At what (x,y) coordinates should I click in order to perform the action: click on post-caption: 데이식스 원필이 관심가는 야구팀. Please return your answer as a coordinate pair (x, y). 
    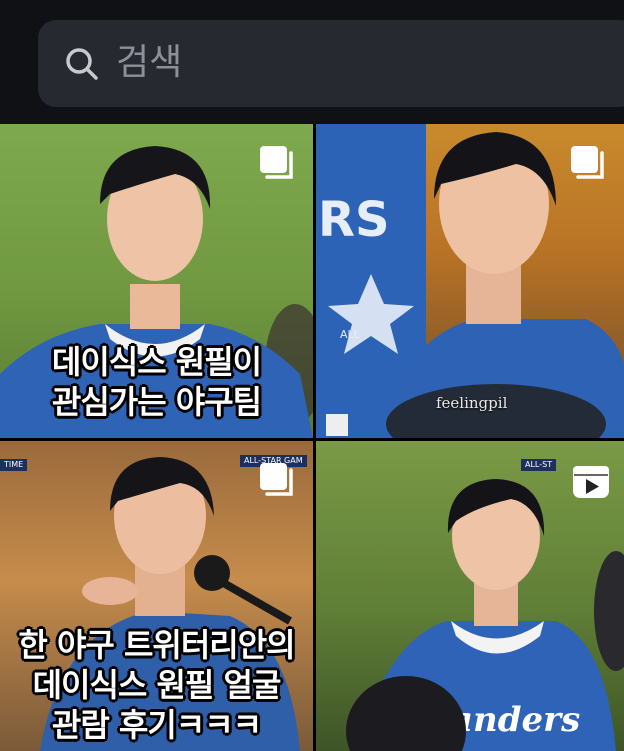
    Looking at the image, I should click on (156, 382).